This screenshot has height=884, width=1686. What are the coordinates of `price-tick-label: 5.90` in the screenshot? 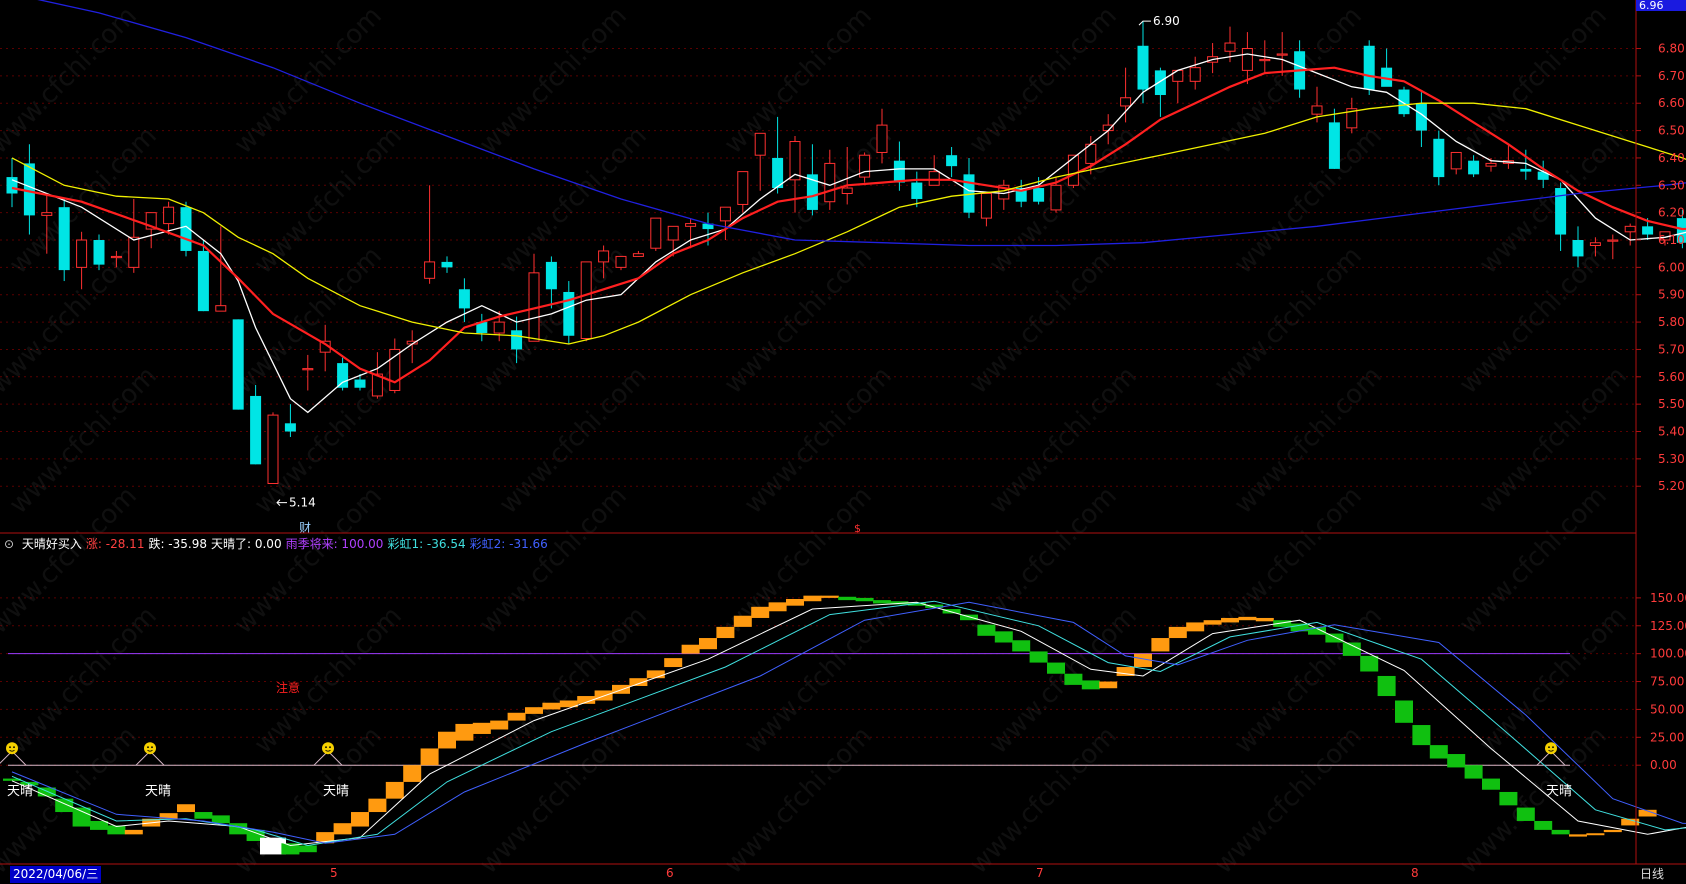 It's located at (1671, 295).